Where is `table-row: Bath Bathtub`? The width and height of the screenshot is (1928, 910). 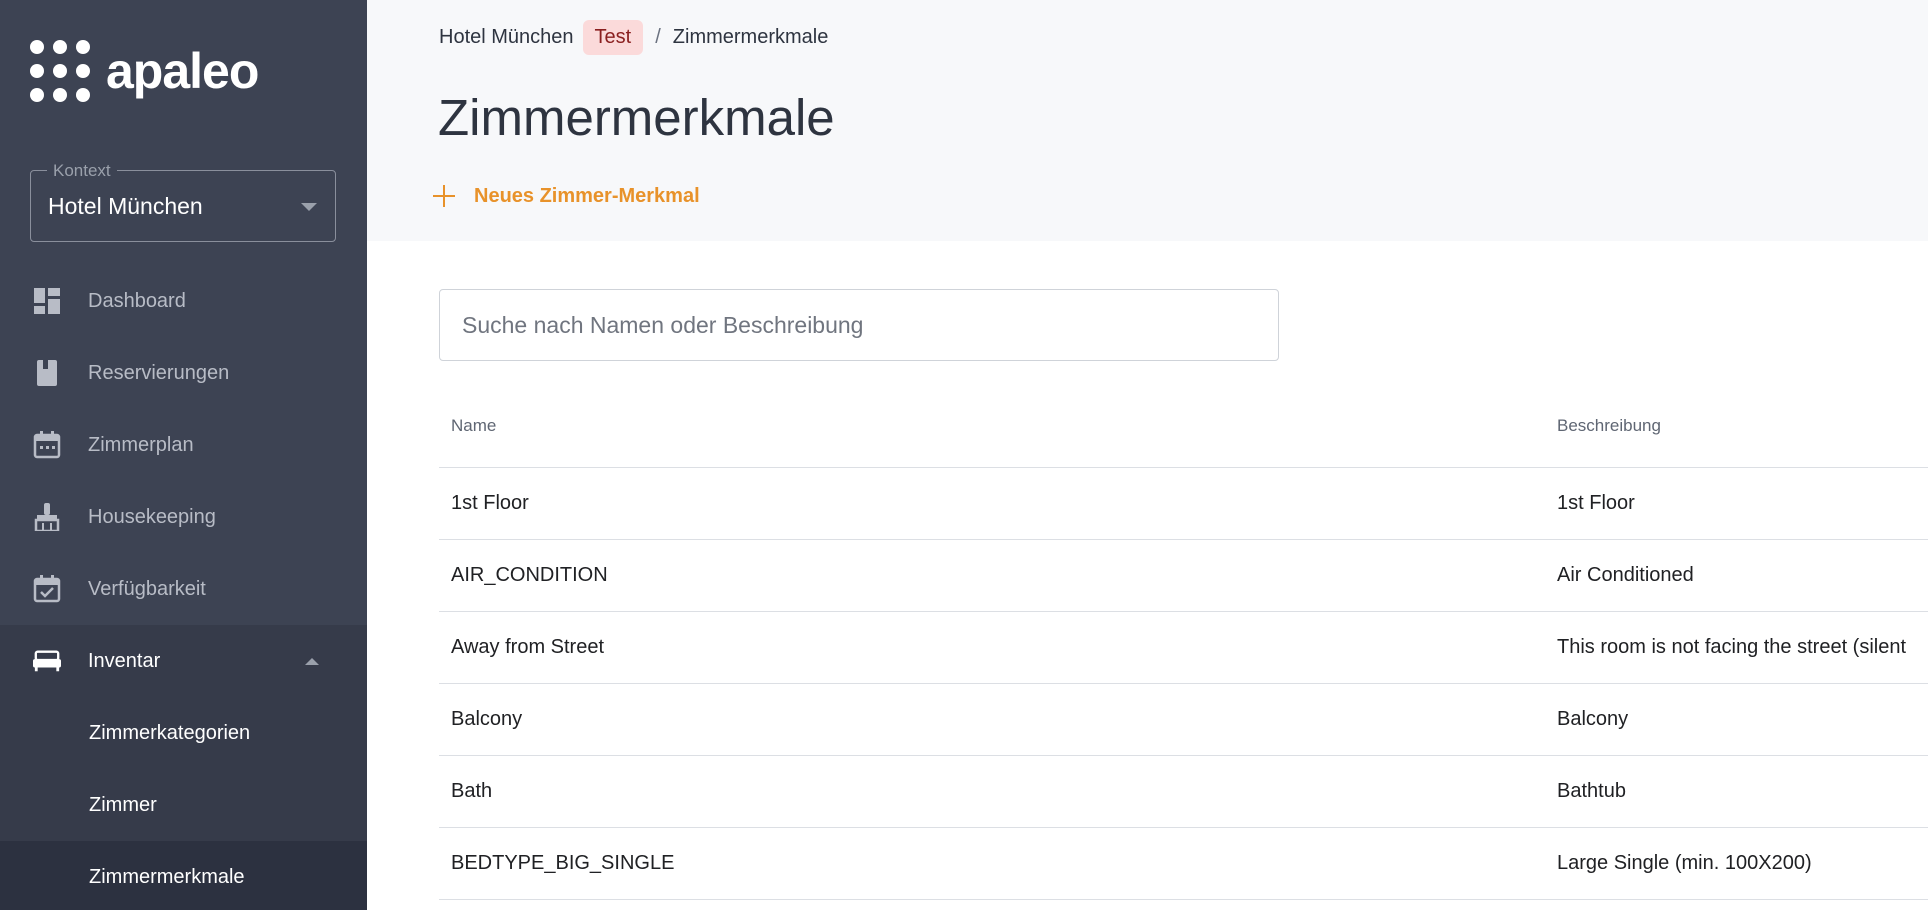
table-row: Bath Bathtub is located at coordinates (1183, 792).